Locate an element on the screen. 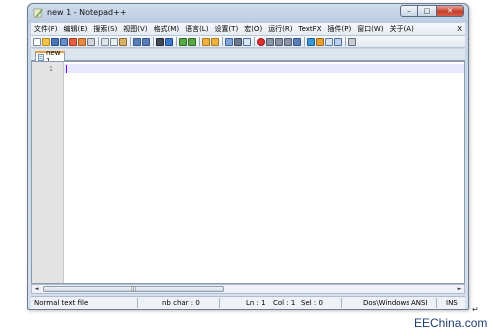 Image resolution: width=493 pixels, height=336 pixels. minimize-button: – is located at coordinates (409, 11).